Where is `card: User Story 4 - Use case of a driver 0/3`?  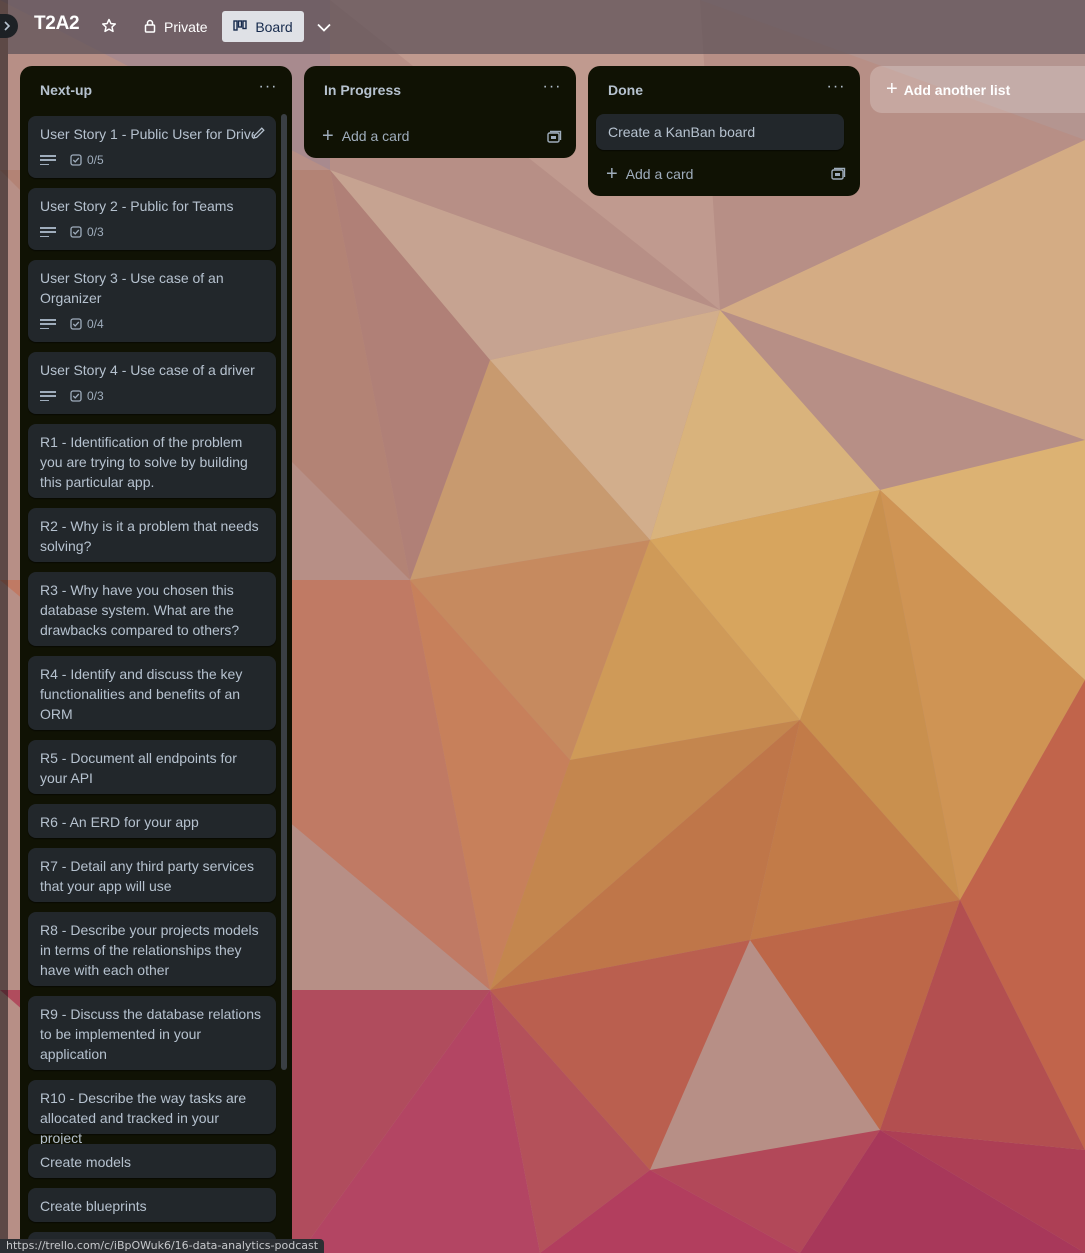
card: User Story 4 - Use case of a driver 0/3 is located at coordinates (152, 383).